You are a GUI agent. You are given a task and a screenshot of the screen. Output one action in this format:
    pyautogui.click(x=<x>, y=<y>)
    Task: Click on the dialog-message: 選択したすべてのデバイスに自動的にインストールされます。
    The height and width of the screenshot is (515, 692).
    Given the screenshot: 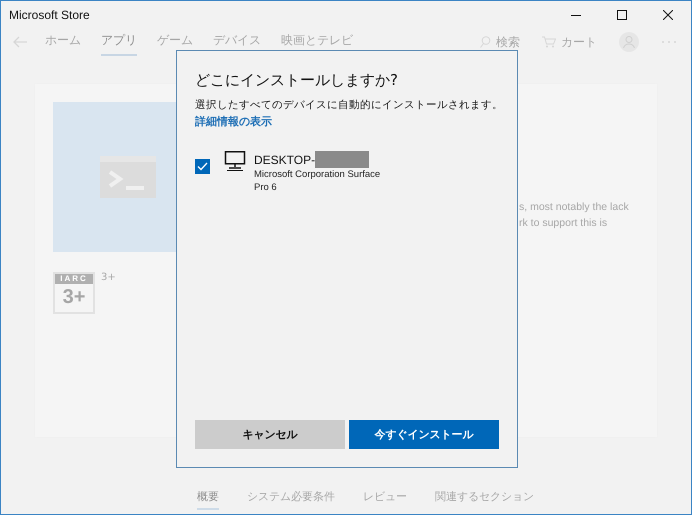 What is the action you would take?
    pyautogui.click(x=347, y=105)
    